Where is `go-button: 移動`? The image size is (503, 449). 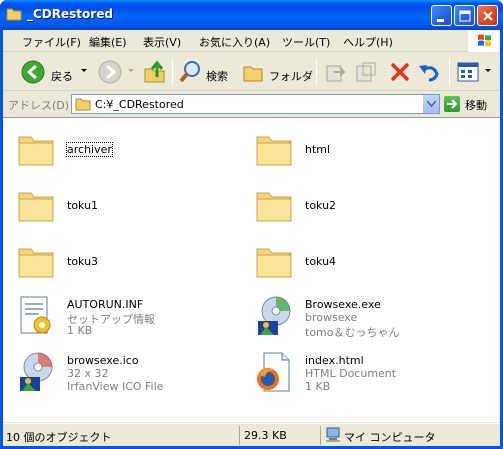
go-button: 移動 is located at coordinates (471, 104).